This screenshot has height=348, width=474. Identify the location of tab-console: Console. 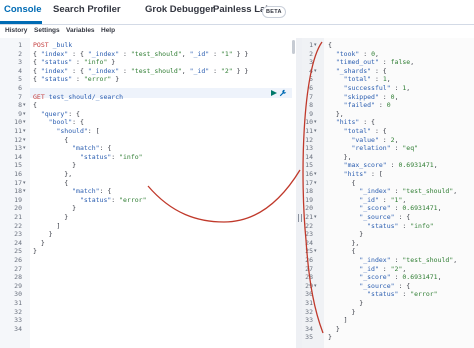
(22, 9).